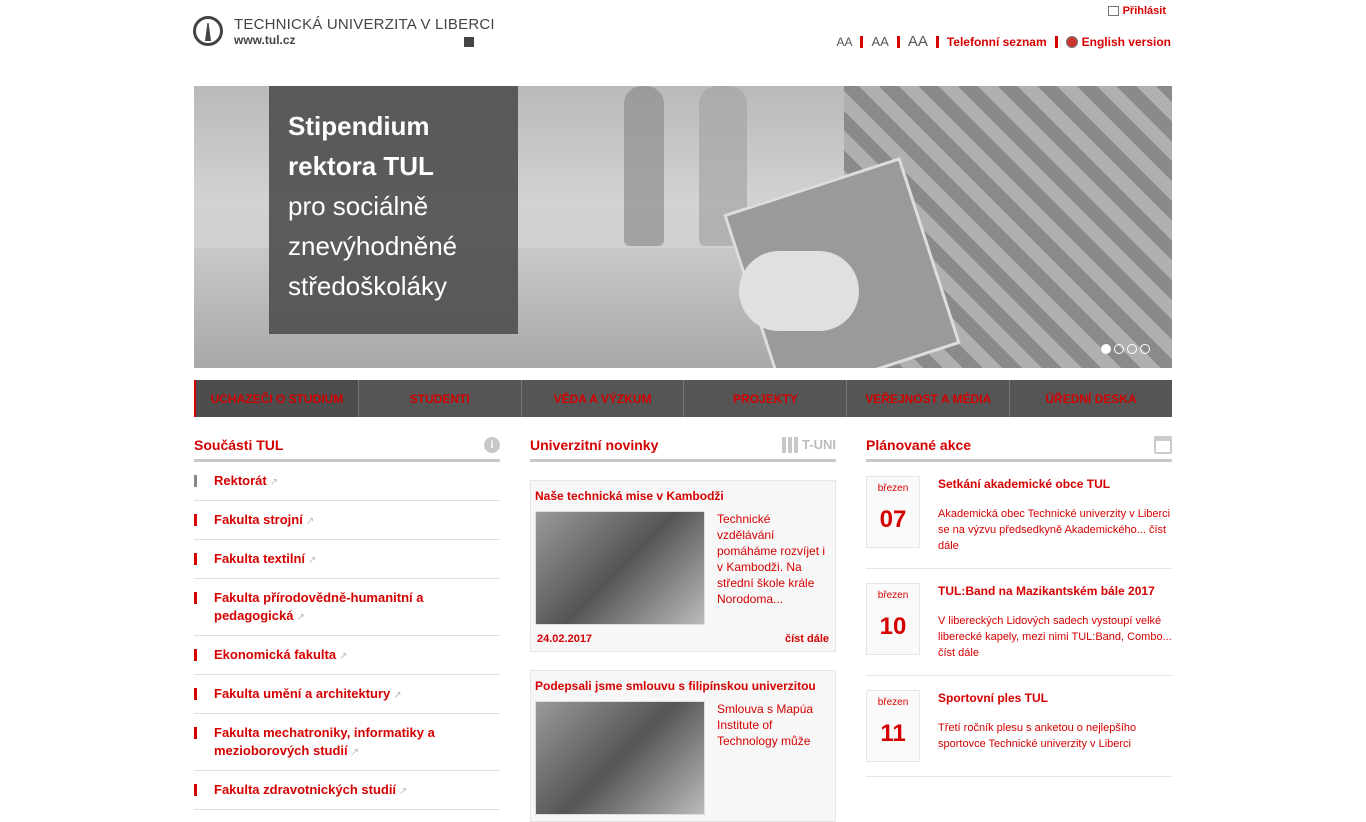 This screenshot has width=1366, height=822. What do you see at coordinates (844, 42) in the screenshot?
I see `font-size-small-button: AA` at bounding box center [844, 42].